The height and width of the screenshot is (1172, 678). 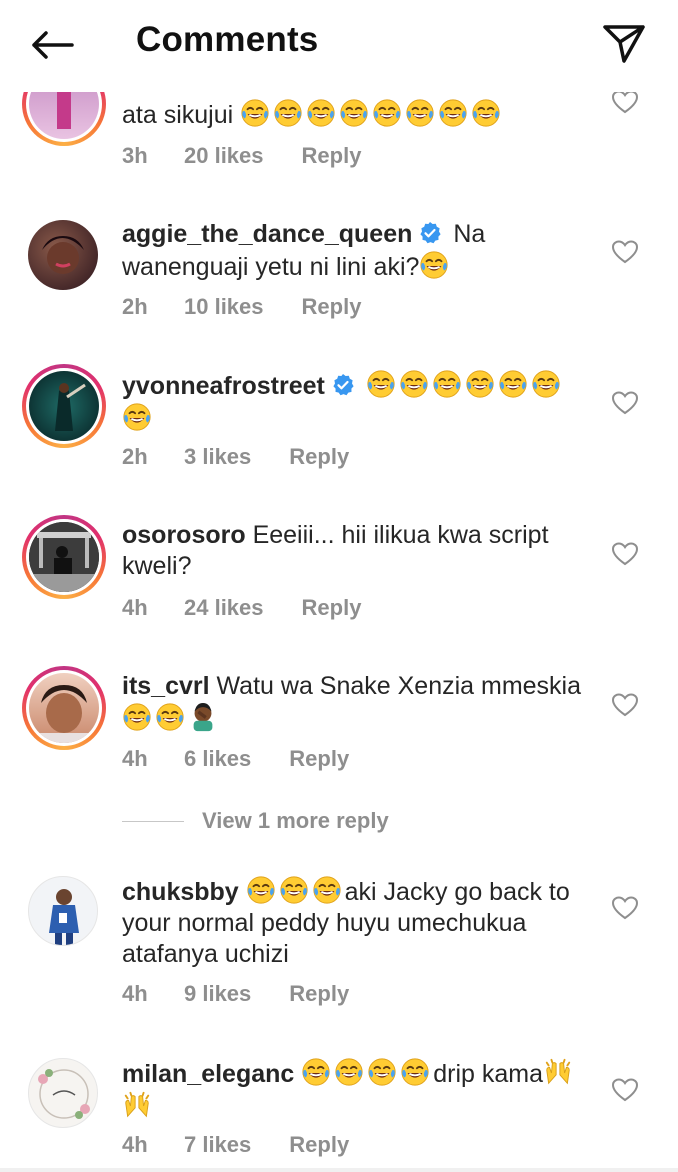 I want to click on comment-username: its_cvrl, so click(x=166, y=686).